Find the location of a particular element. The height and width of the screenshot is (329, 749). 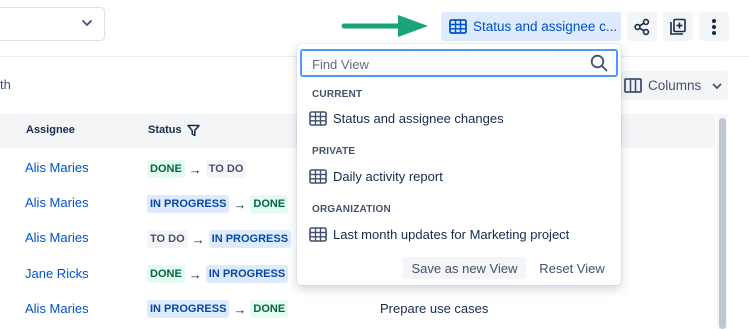

view-item: Daily activity report is located at coordinates (376, 176).